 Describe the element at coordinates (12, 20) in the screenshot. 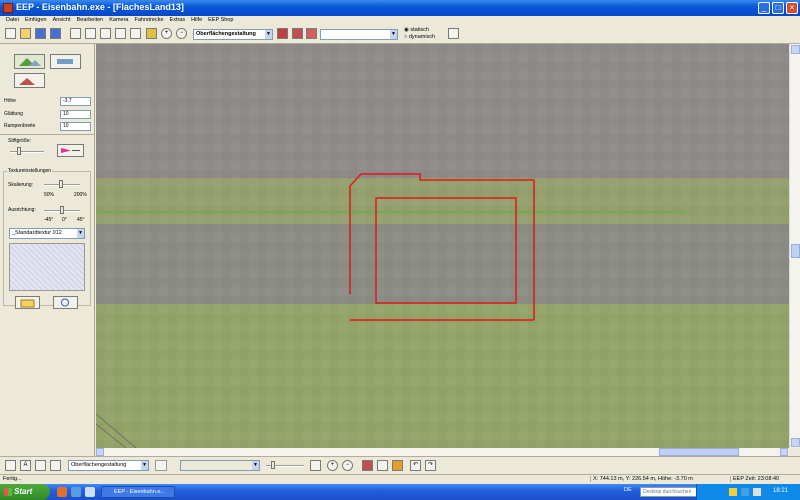

I see `menu-datei: Datei` at that location.